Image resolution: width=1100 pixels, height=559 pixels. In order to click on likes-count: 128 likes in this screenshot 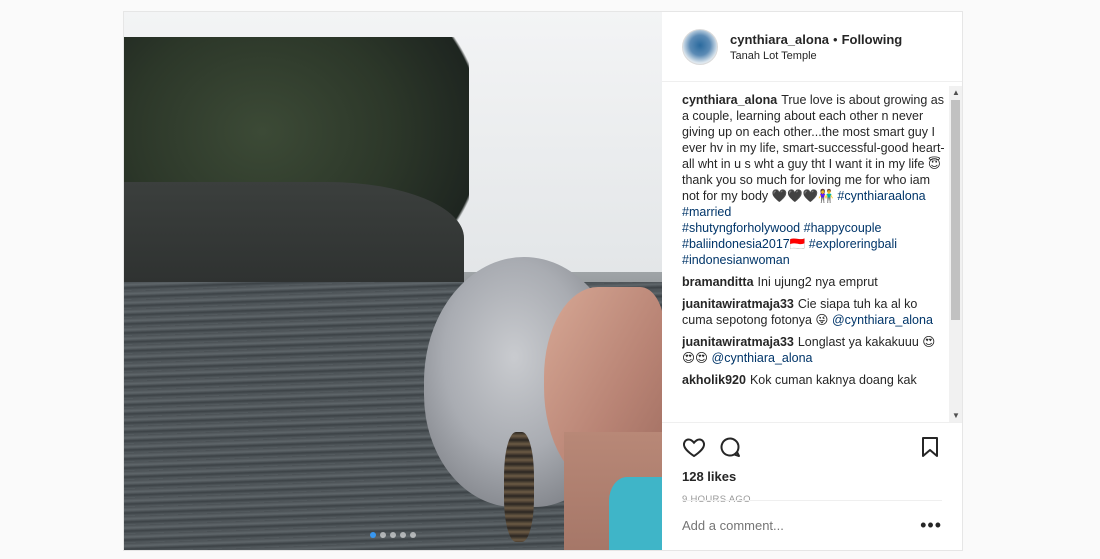, I will do `click(812, 476)`.